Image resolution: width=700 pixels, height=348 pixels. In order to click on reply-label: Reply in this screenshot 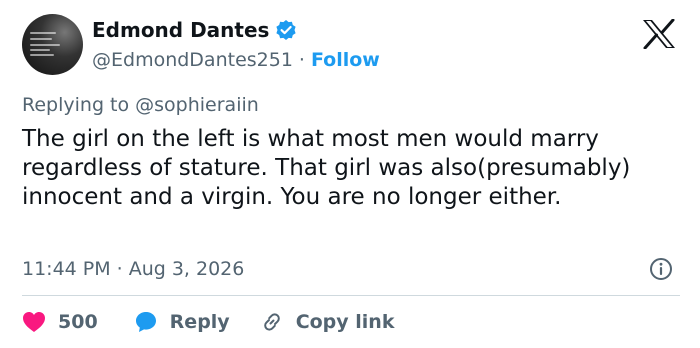, I will do `click(199, 322)`.